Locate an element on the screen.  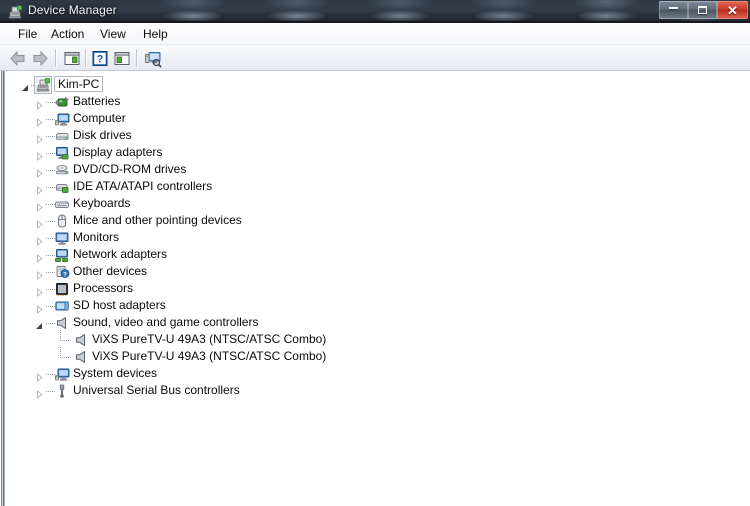
menu-bar: File Action View Help is located at coordinates (375, 34).